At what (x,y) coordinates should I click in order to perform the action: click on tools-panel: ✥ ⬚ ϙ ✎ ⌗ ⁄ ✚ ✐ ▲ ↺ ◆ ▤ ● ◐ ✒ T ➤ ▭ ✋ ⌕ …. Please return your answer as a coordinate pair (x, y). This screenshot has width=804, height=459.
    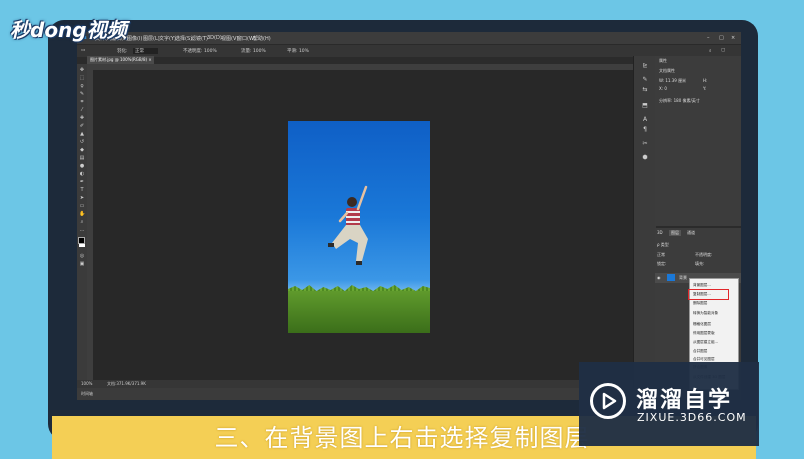
    Looking at the image, I should click on (82, 224).